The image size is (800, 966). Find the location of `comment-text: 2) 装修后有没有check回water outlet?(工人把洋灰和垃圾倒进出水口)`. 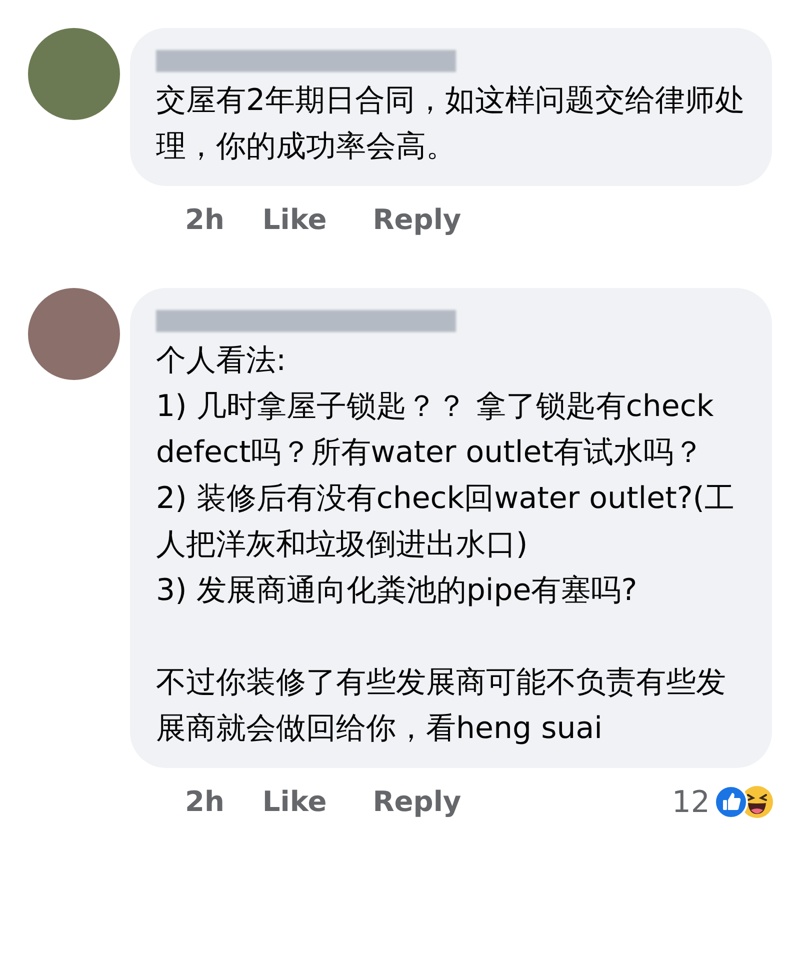

comment-text: 2) 装修后有没有check回water outlet?(工人把洋灰和垃圾倒进出水口) is located at coordinates (446, 522).